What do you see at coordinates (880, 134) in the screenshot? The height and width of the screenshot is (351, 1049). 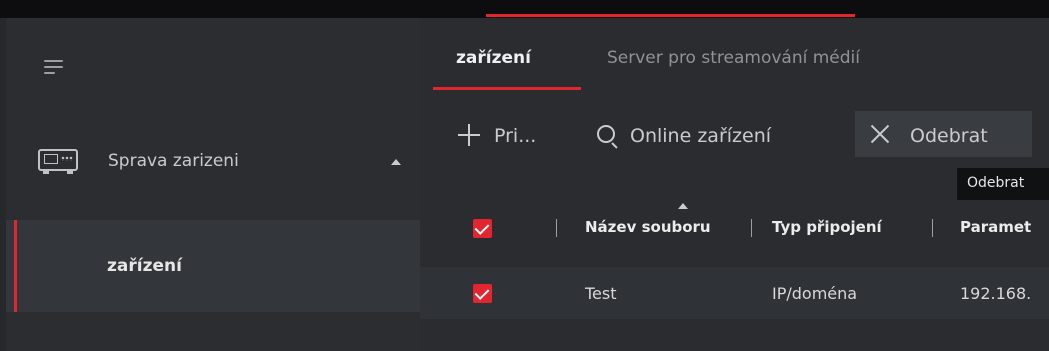 I see `close-icon` at bounding box center [880, 134].